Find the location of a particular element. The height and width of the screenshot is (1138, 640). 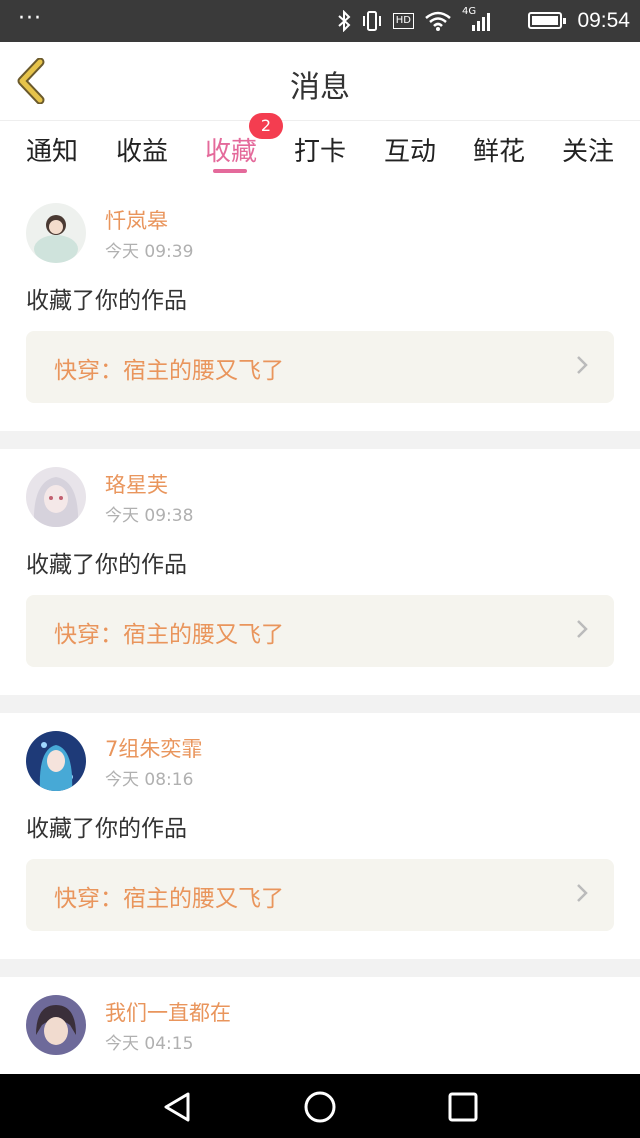

status-icons: HD 4G is located at coordinates (414, 19).